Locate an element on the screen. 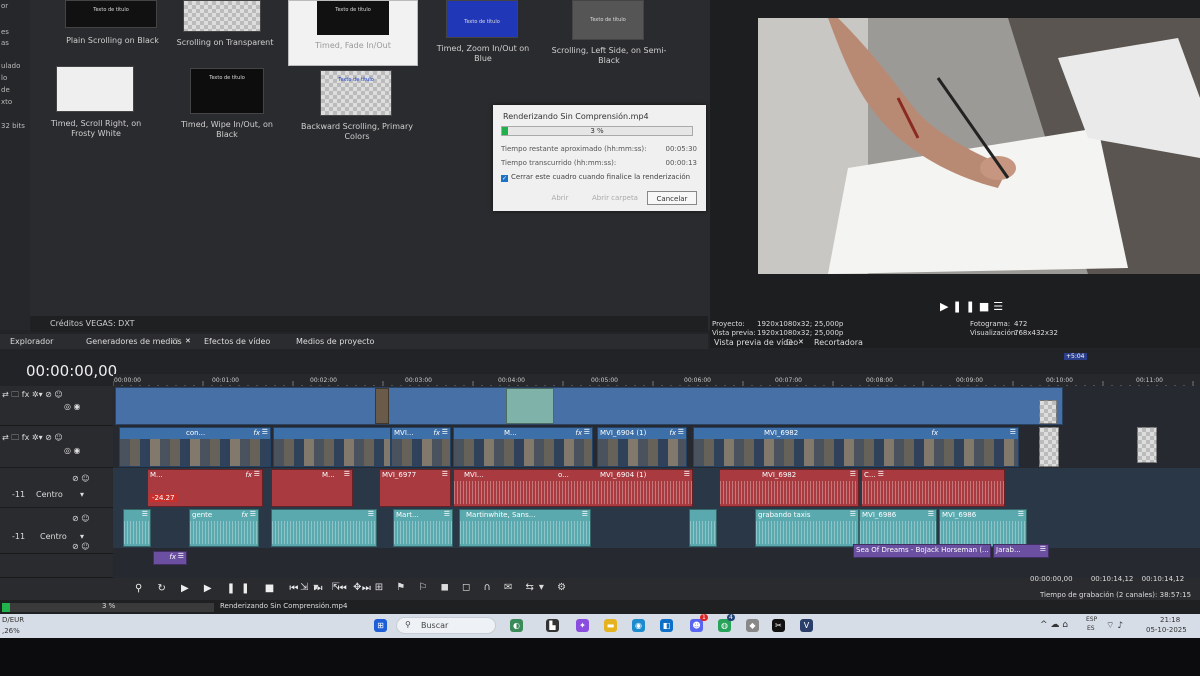 The image size is (1200, 676). audio-clip: M... ☰ is located at coordinates (312, 488).